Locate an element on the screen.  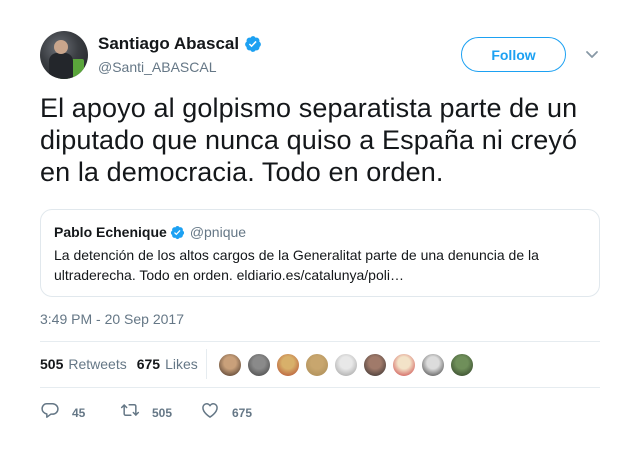
tweet-stats: 505 Retweets 675 Likes is located at coordinates (119, 364).